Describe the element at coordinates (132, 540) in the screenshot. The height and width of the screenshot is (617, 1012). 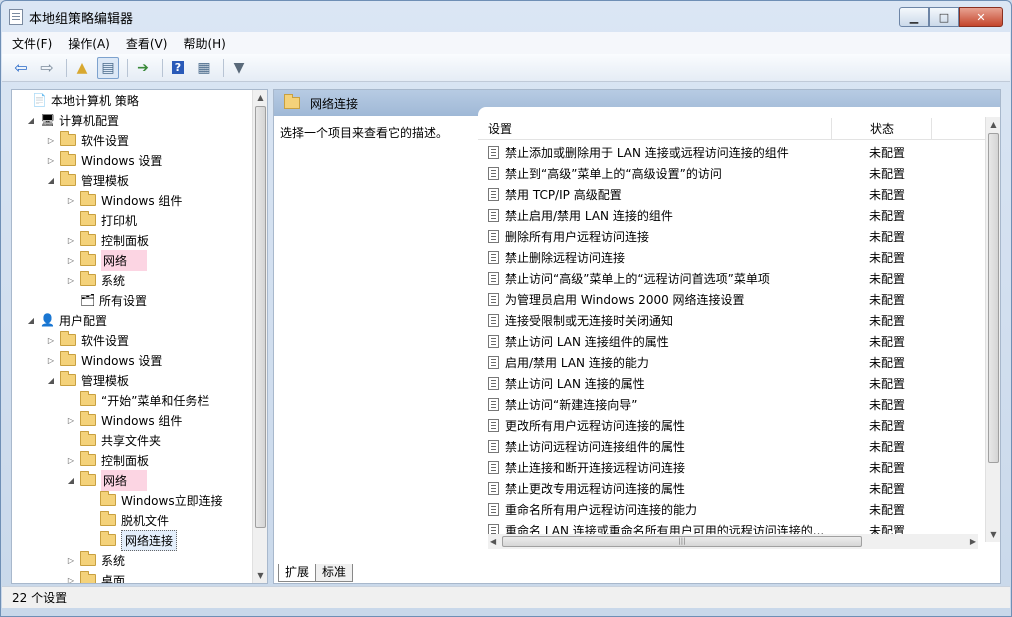
I see `tree-item: 网络连接` at that location.